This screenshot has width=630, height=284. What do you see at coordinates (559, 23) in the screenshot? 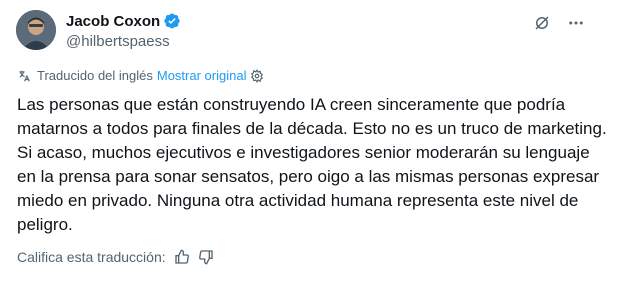
I see `tweet-actions-top` at bounding box center [559, 23].